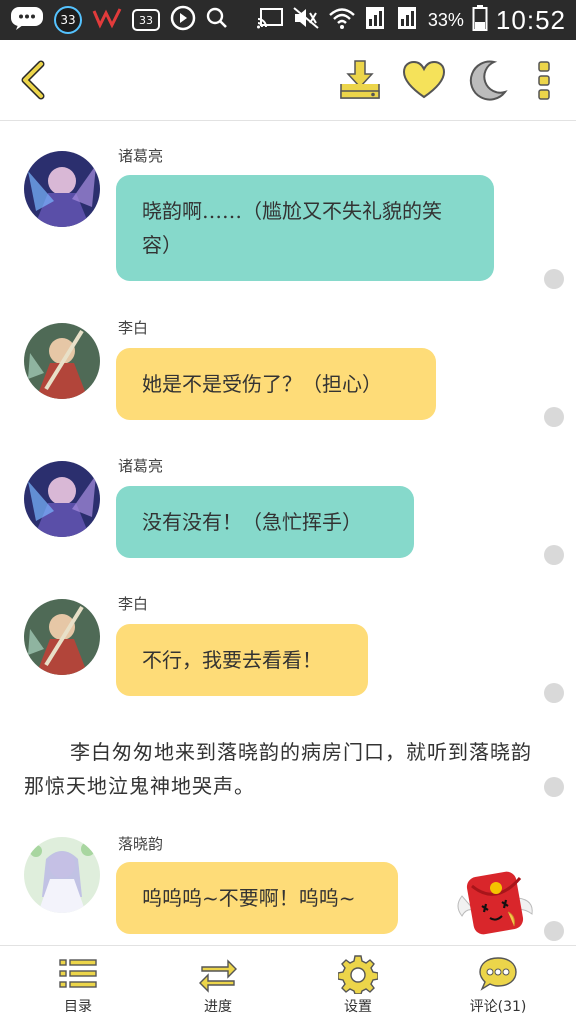  I want to click on gear-icon, so click(358, 974).